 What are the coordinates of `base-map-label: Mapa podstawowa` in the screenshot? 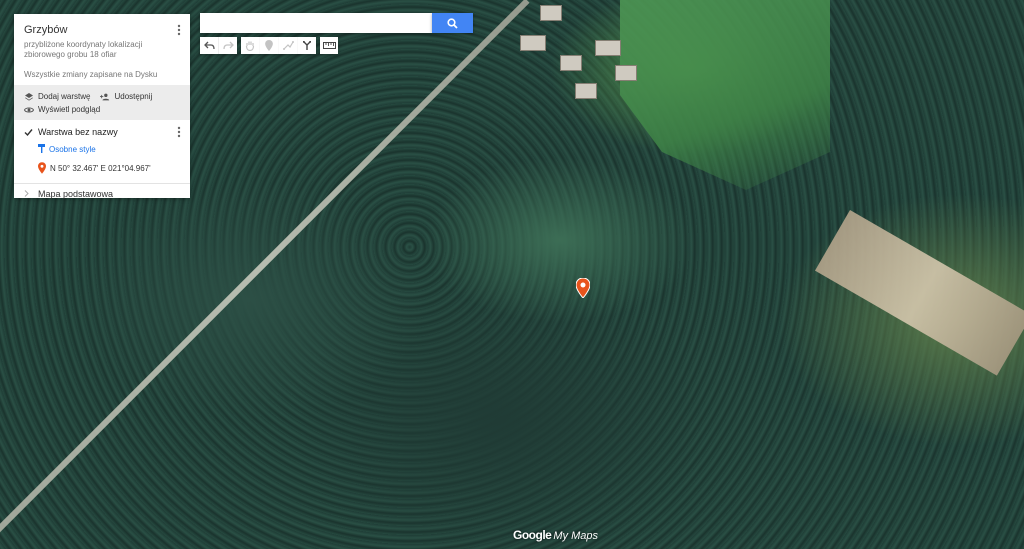 It's located at (76, 194).